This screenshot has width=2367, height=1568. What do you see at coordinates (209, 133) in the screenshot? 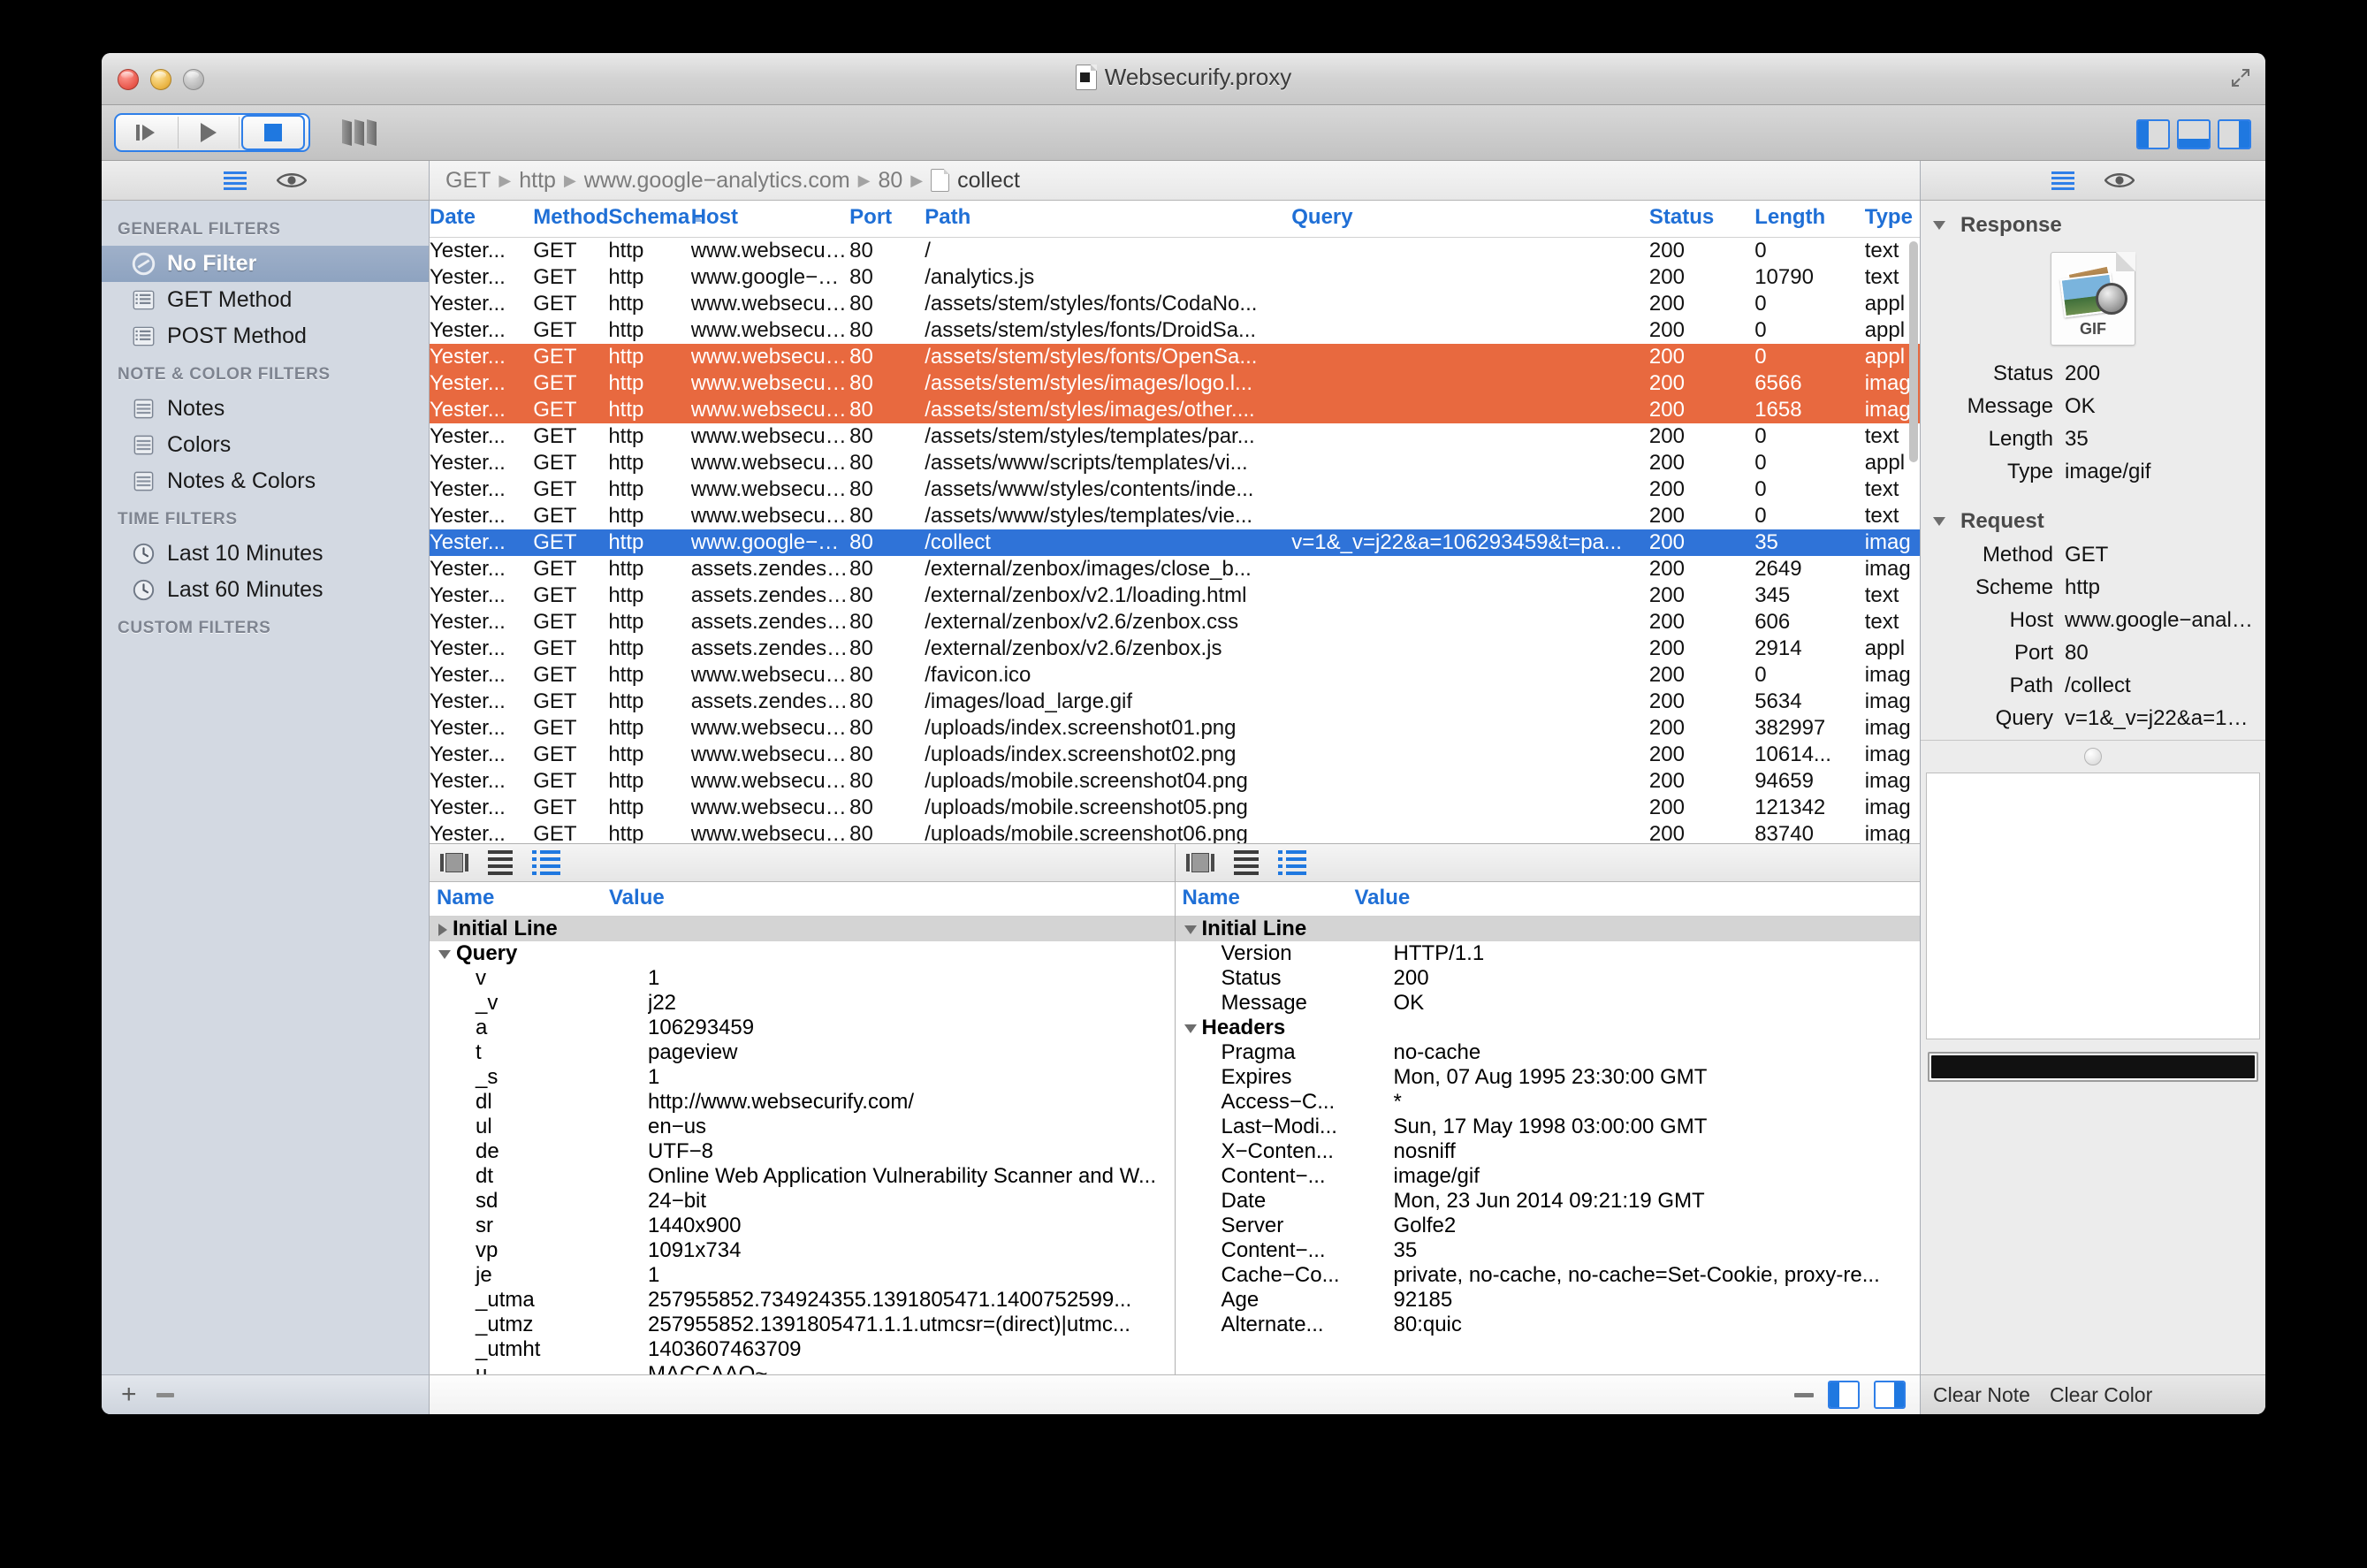
I see `play-button` at bounding box center [209, 133].